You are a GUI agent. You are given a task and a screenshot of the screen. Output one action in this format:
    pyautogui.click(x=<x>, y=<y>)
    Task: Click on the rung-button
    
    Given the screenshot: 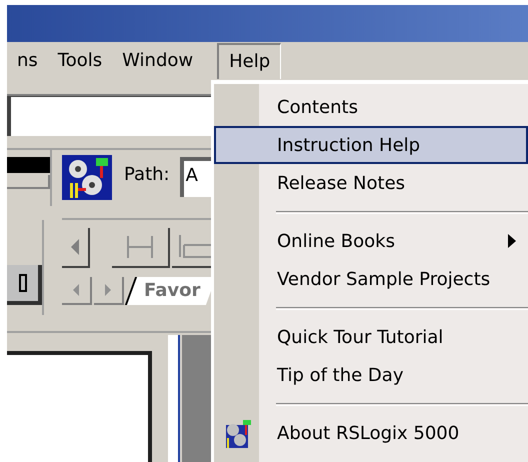 What is the action you would take?
    pyautogui.click(x=141, y=248)
    